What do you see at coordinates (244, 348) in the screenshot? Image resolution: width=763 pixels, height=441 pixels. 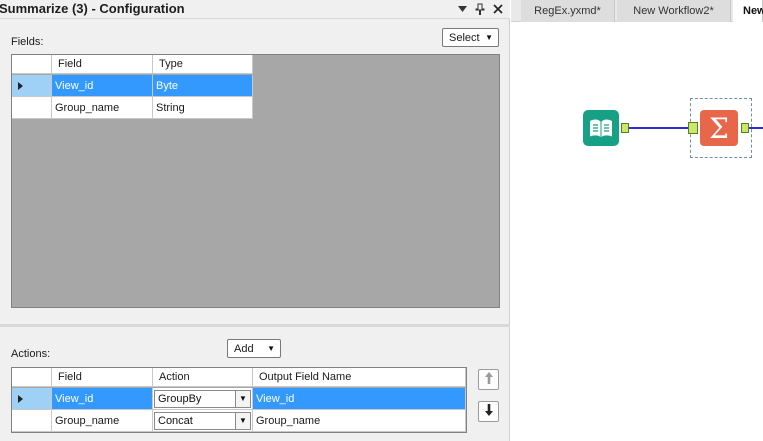 I see `add-button-label: Add` at bounding box center [244, 348].